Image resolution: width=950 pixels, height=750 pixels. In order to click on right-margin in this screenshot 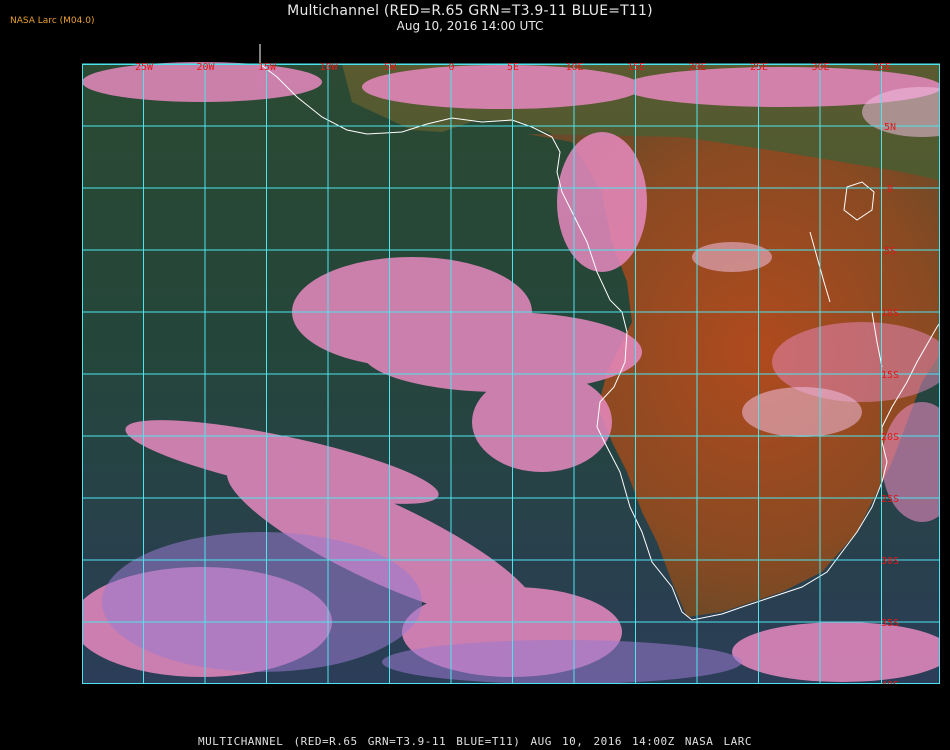, I will do `click(944, 385)`.